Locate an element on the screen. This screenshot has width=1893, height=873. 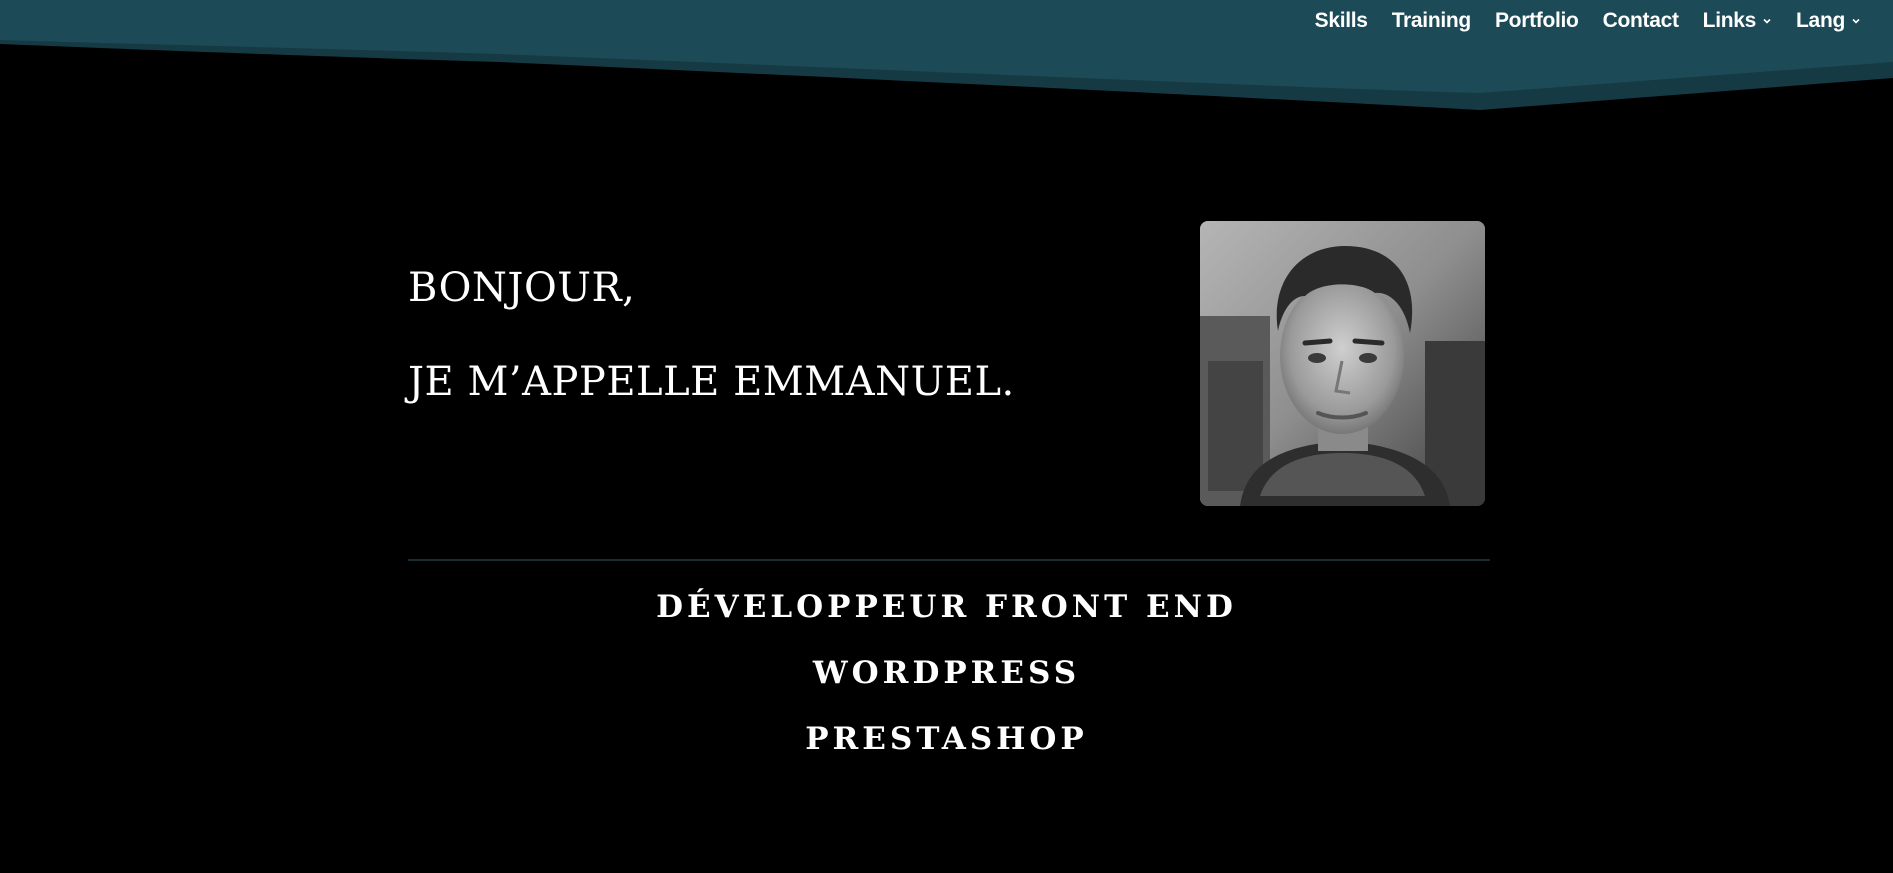
role-title: PRESTASHOP is located at coordinates (946, 739).